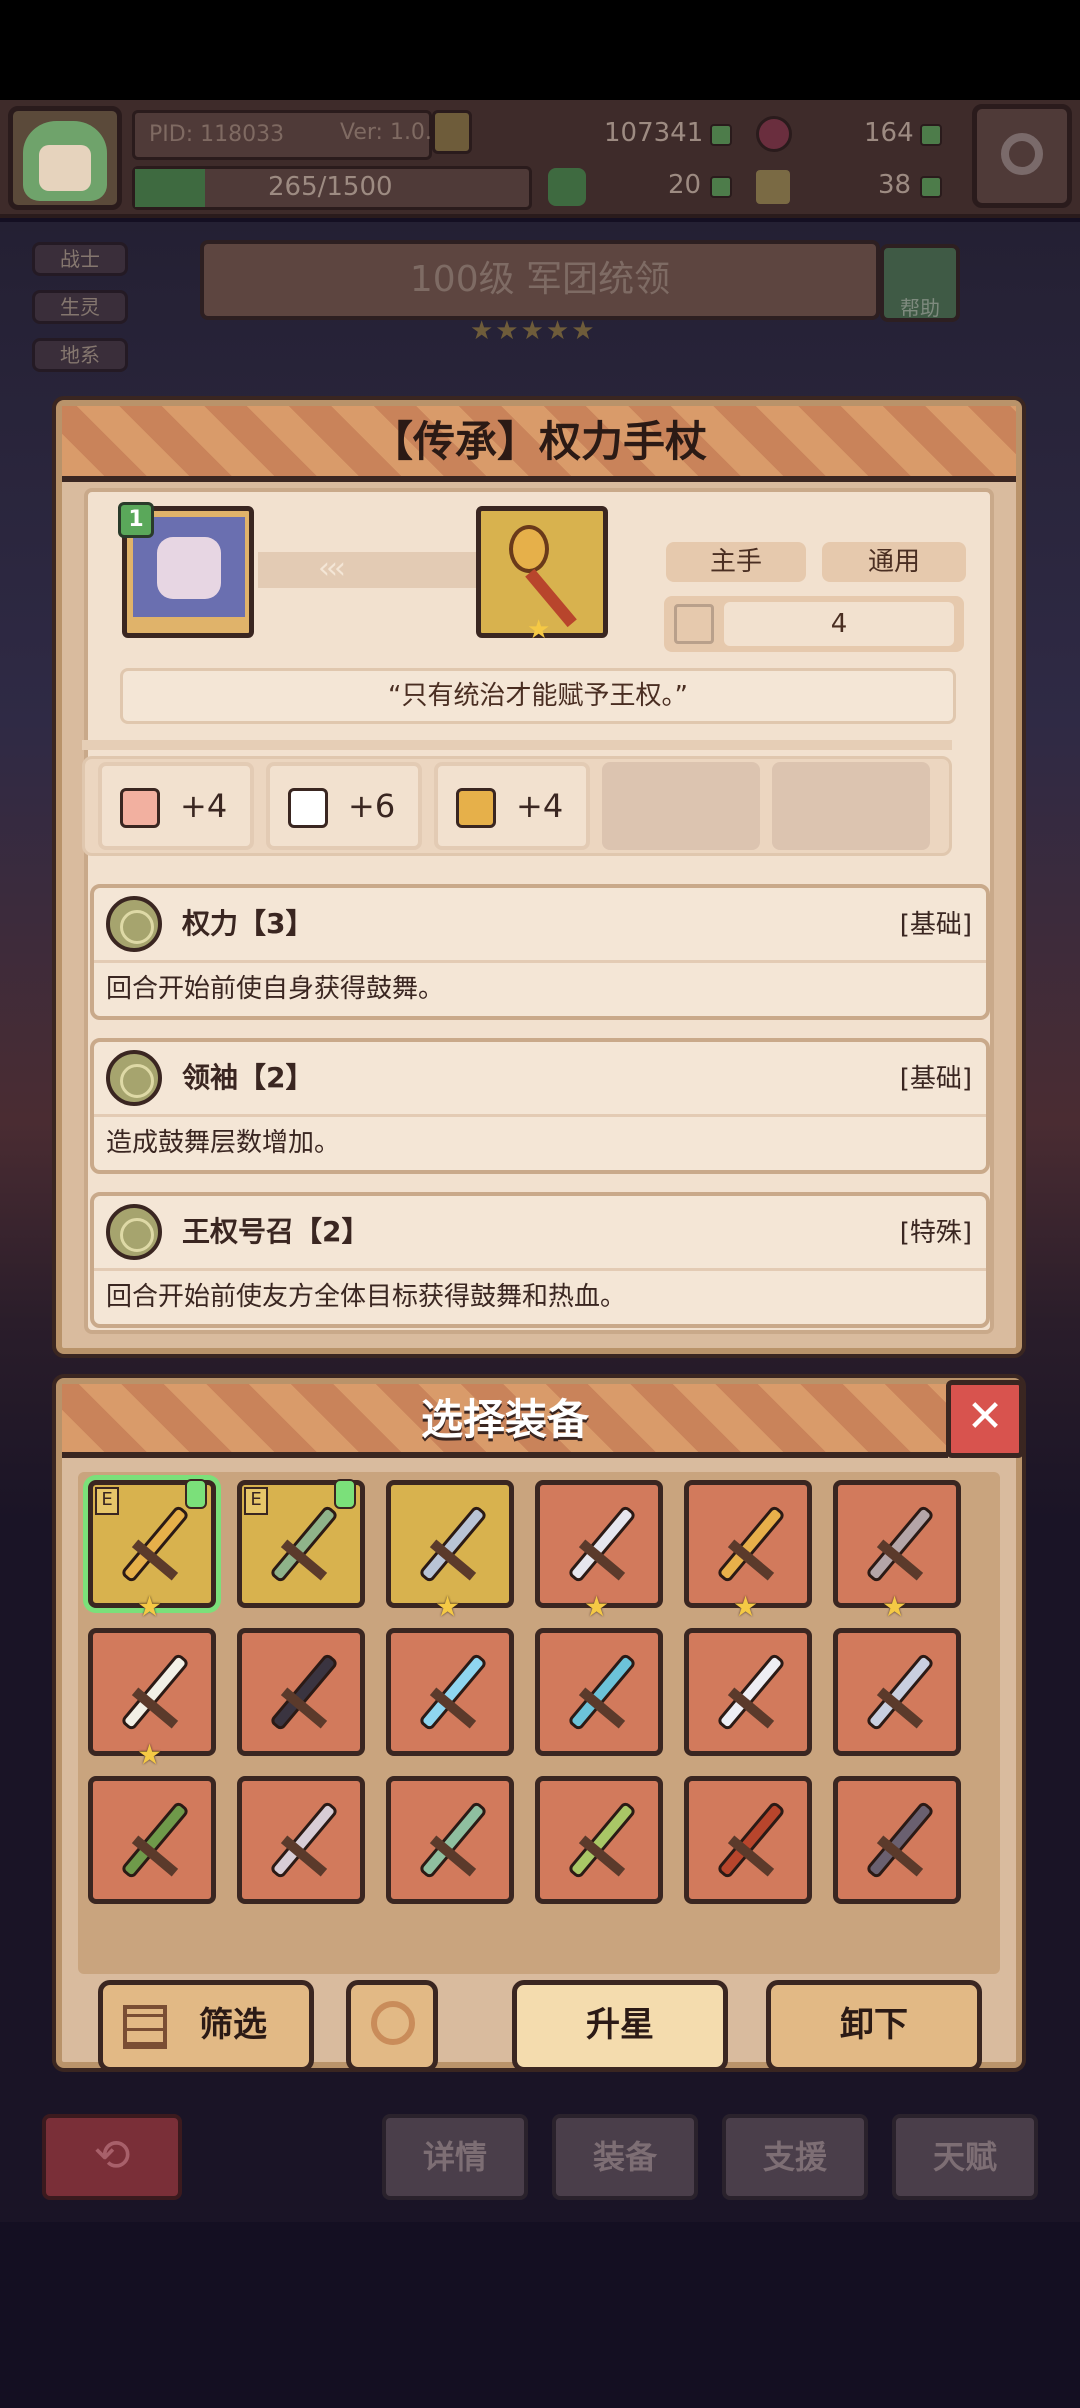 This screenshot has width=1080, height=2408. I want to click on flame-sword-icon, so click(751, 1840).